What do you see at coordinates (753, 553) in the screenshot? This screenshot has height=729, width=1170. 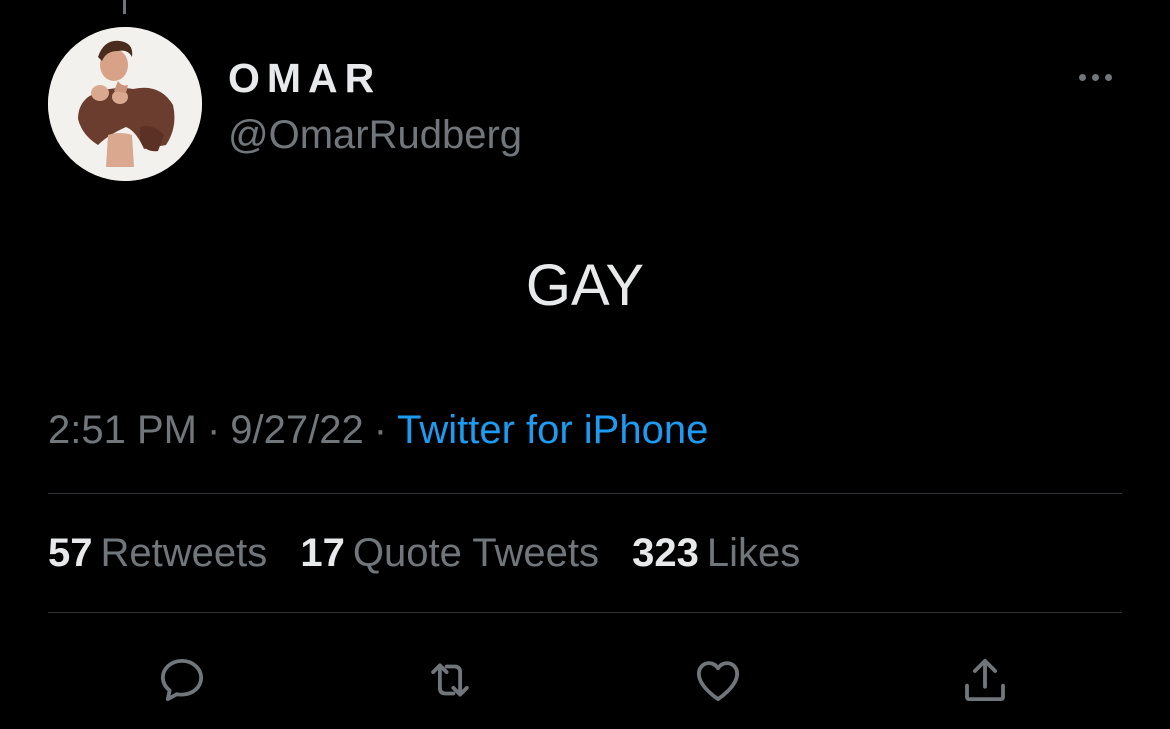 I see `likes-label: Likes` at bounding box center [753, 553].